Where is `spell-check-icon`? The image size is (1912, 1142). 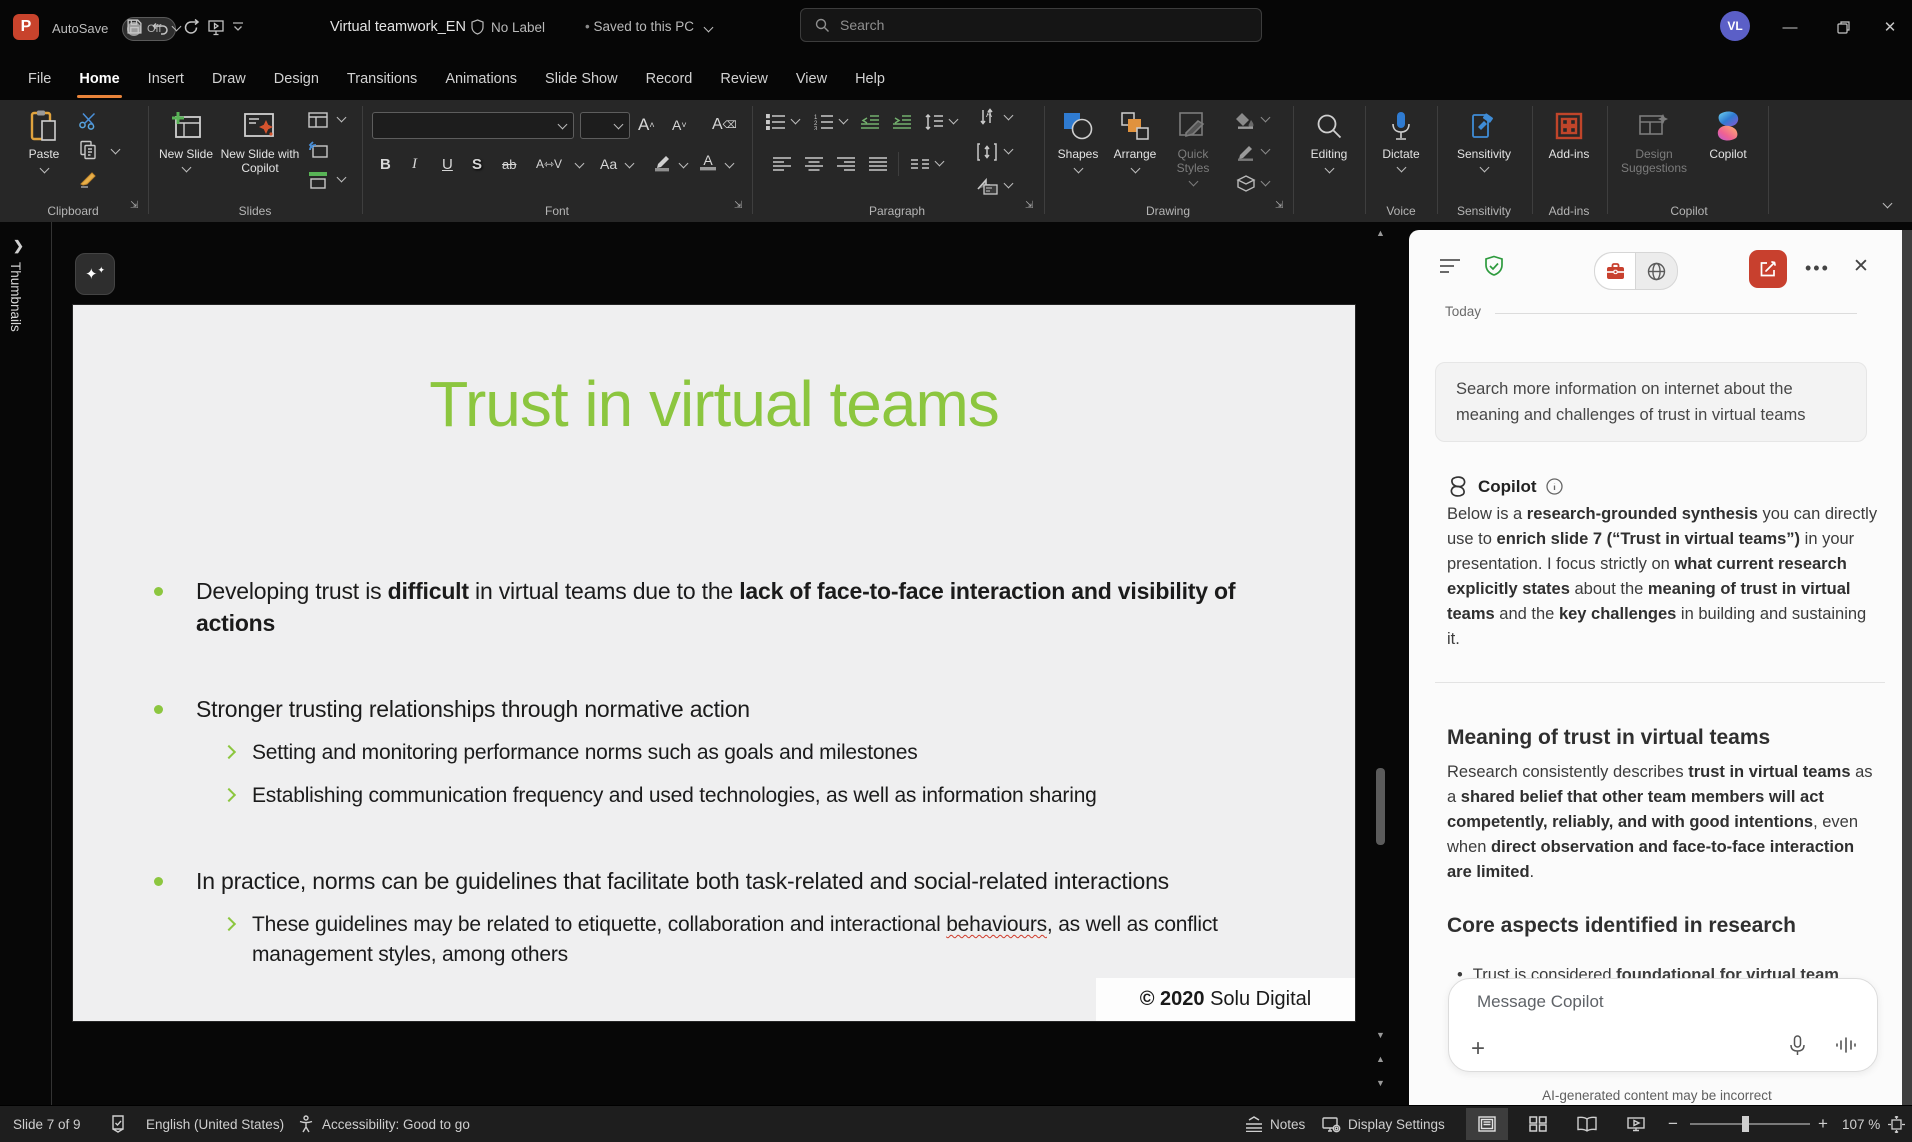
spell-check-icon is located at coordinates (118, 1124).